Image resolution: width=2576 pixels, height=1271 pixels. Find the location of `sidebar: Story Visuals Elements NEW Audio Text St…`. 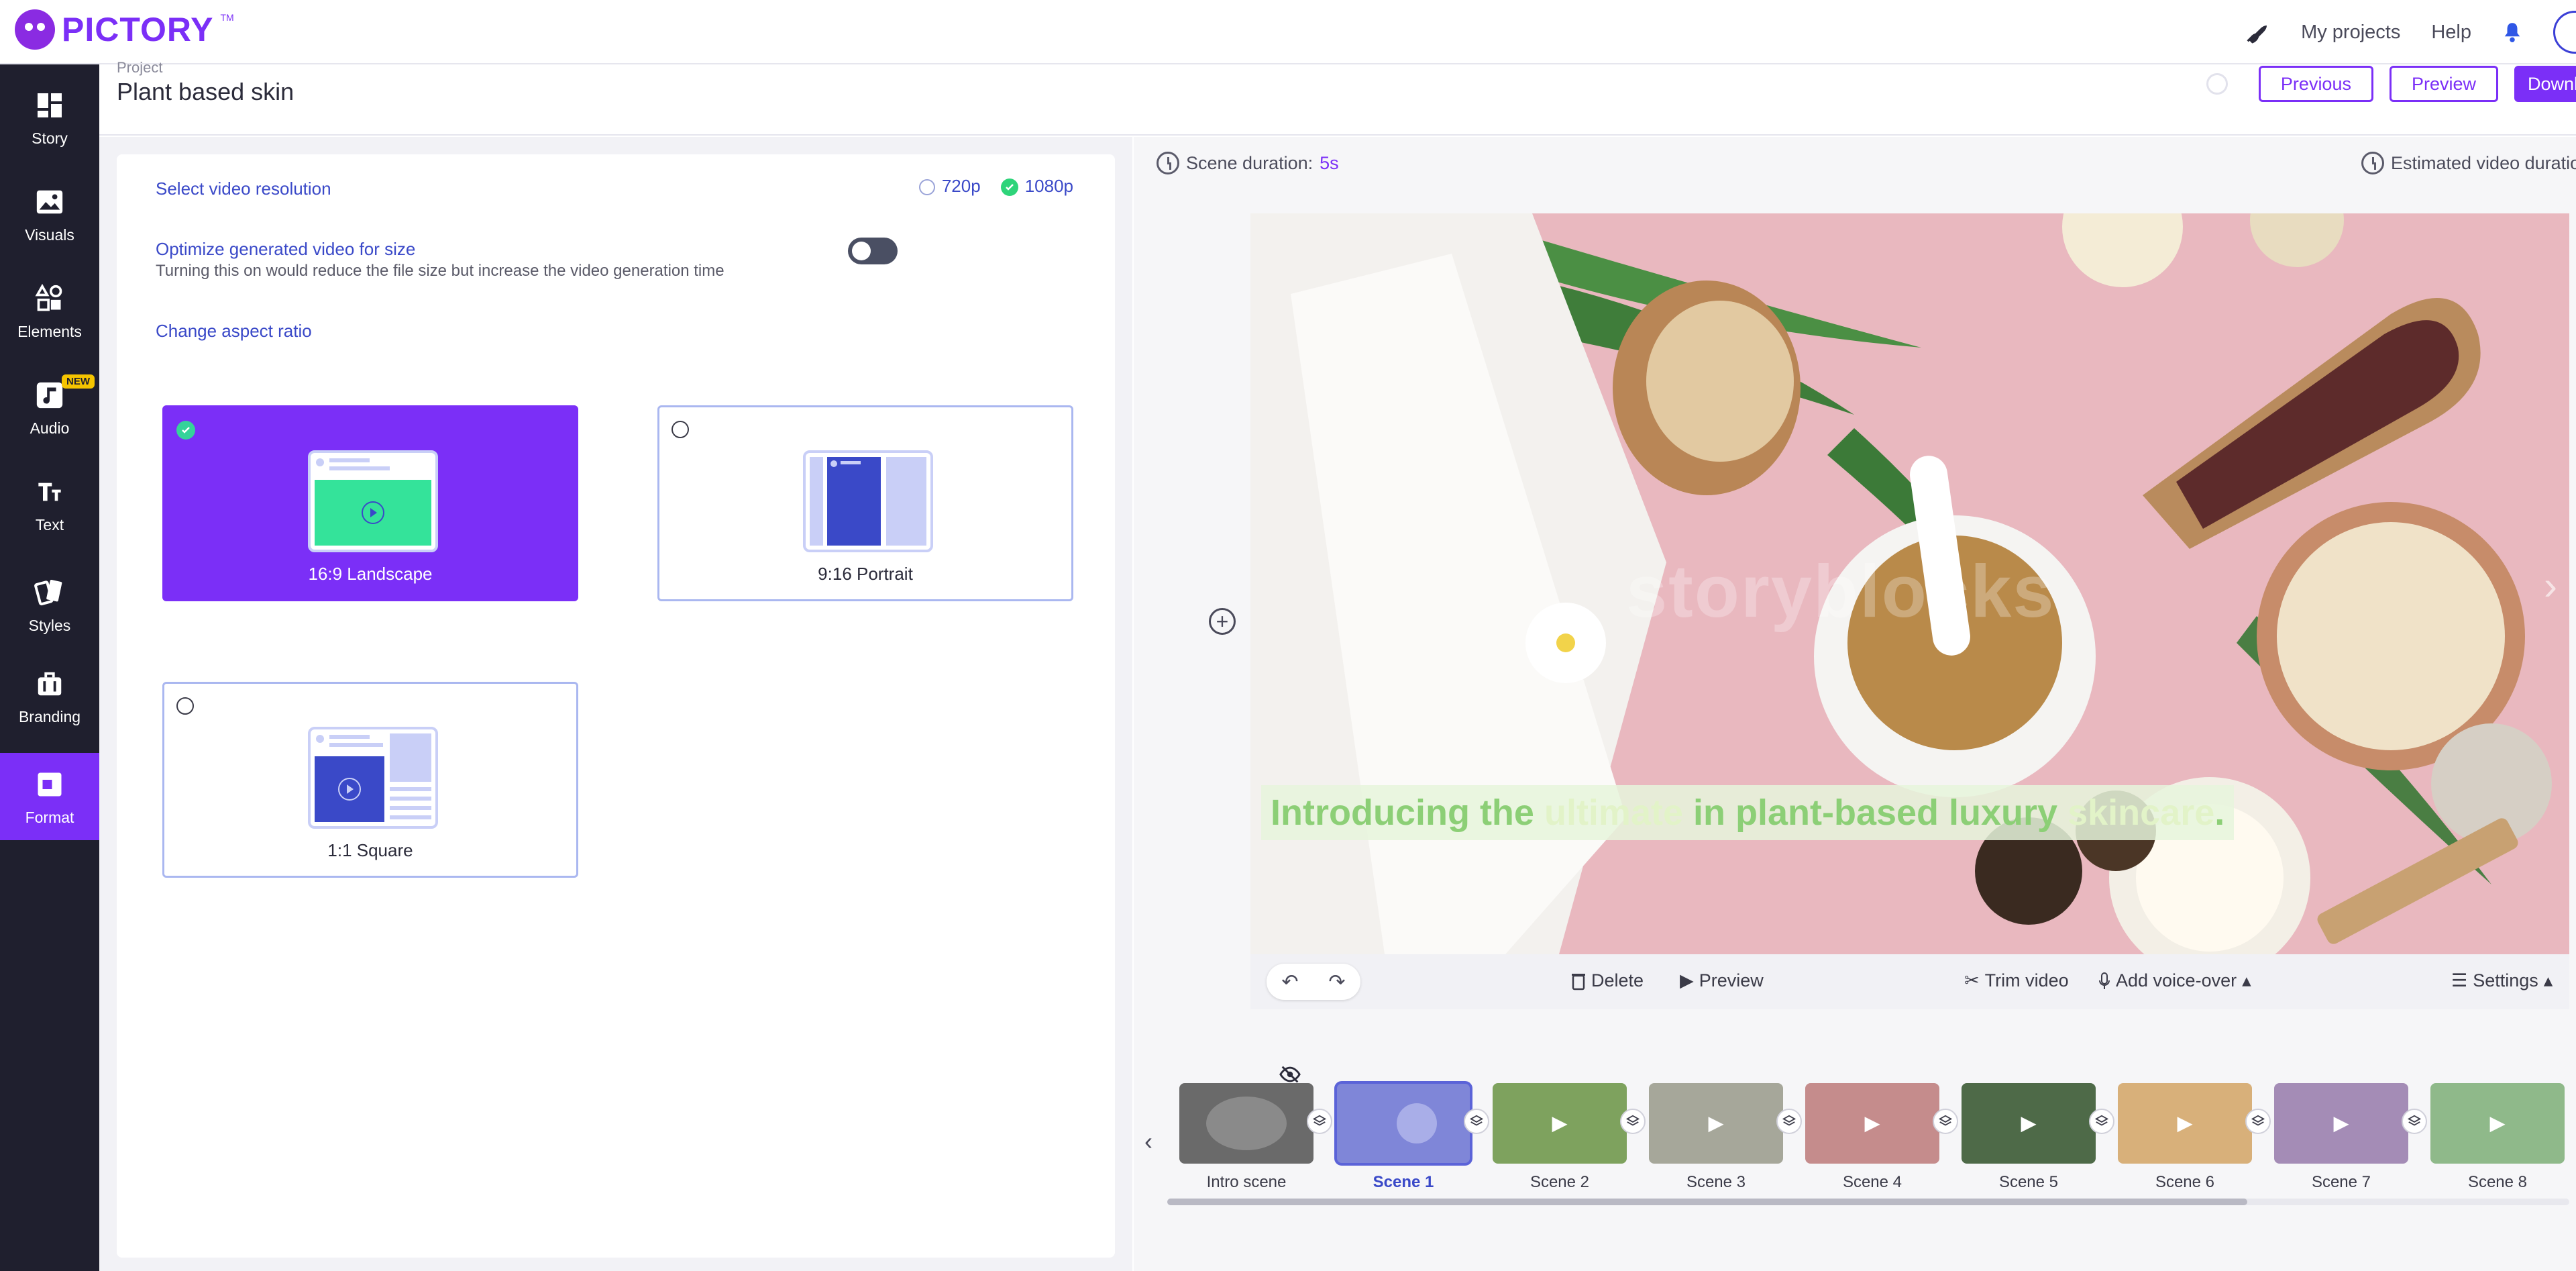

sidebar: Story Visuals Elements NEW Audio Text St… is located at coordinates (49, 667).